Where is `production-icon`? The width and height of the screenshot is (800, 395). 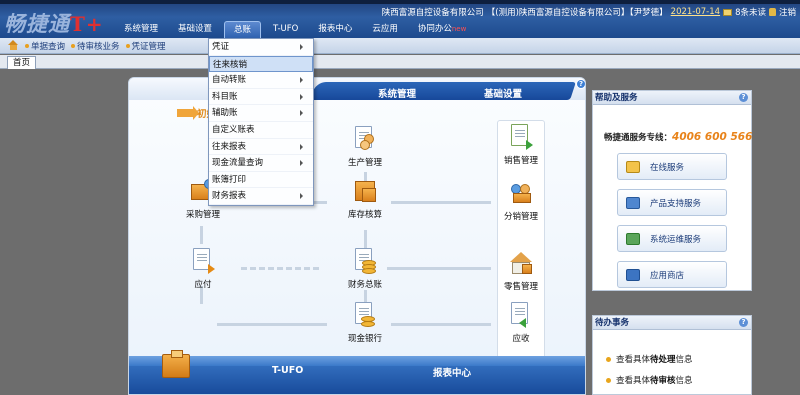
production-icon is located at coordinates (365, 140).